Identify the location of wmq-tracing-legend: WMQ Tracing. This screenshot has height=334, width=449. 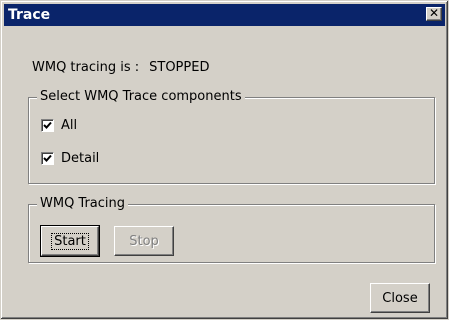
(83, 203).